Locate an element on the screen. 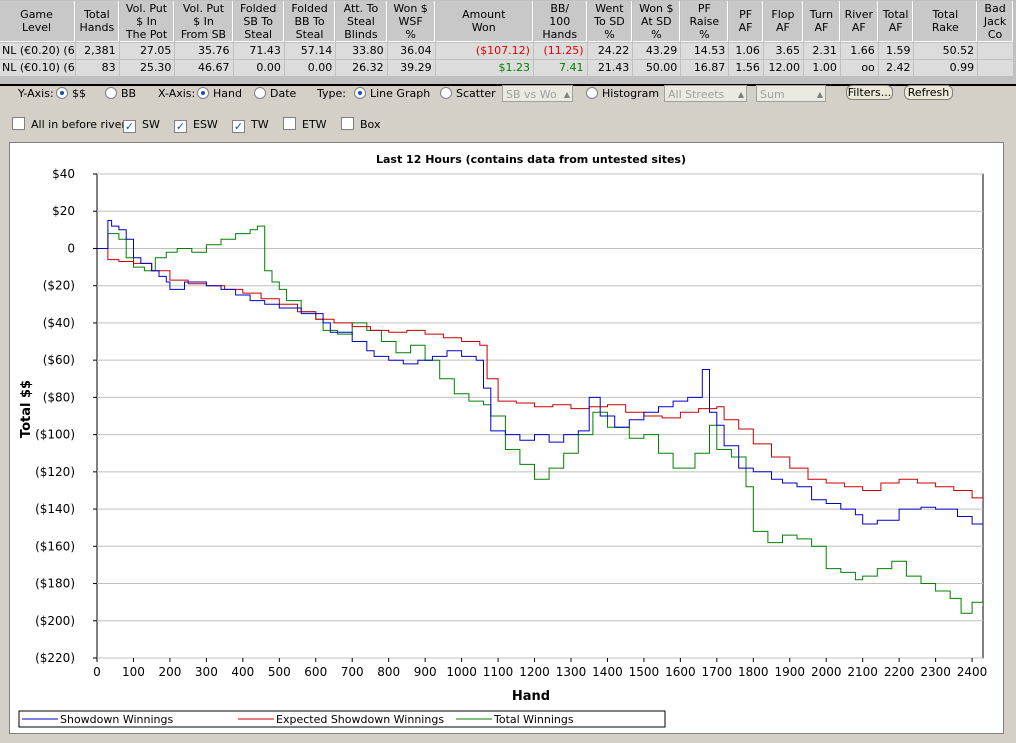 The height and width of the screenshot is (743, 1016). y-axis-label: Total $$ is located at coordinates (26, 409).